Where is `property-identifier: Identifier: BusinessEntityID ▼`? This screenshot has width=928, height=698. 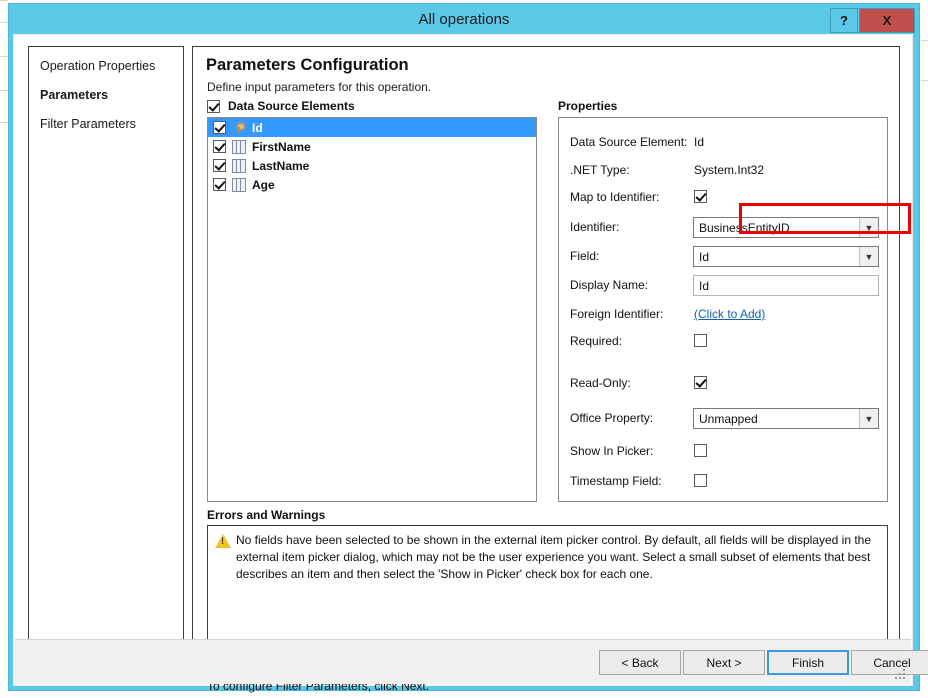 property-identifier: Identifier: BusinessEntityID ▼ is located at coordinates (725, 228).